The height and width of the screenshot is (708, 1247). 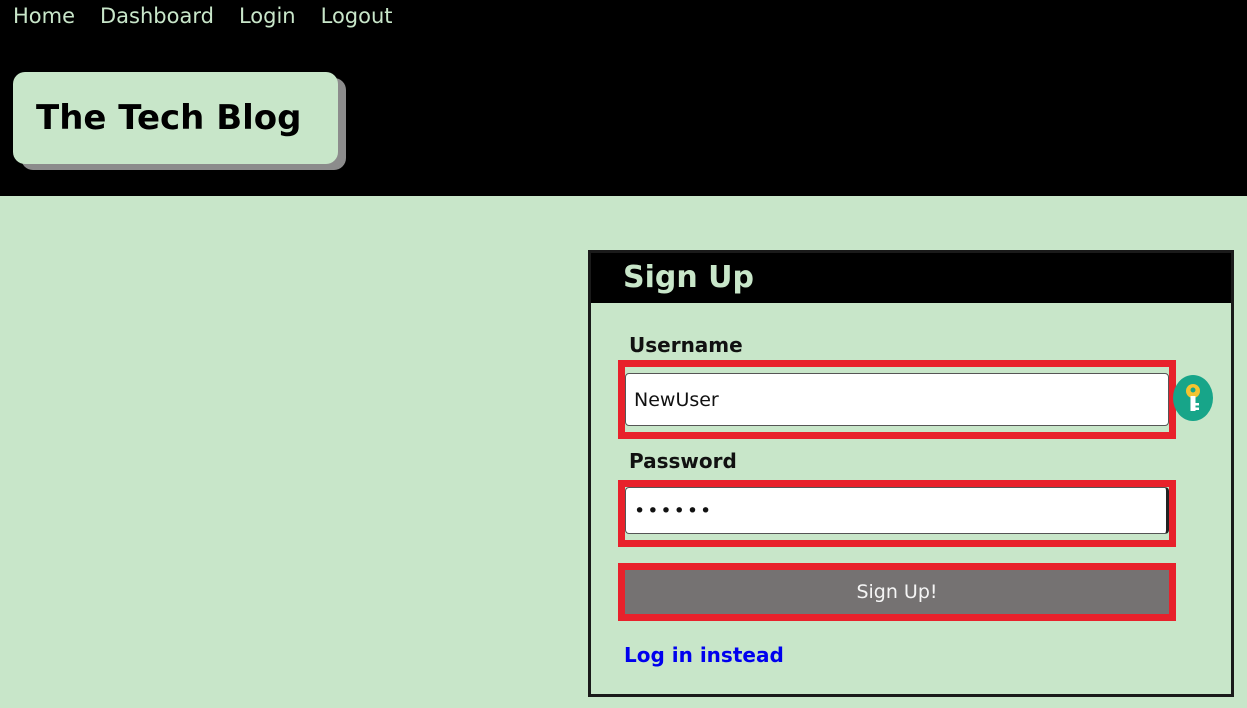 What do you see at coordinates (44, 16) in the screenshot?
I see `nav-home-link: Home` at bounding box center [44, 16].